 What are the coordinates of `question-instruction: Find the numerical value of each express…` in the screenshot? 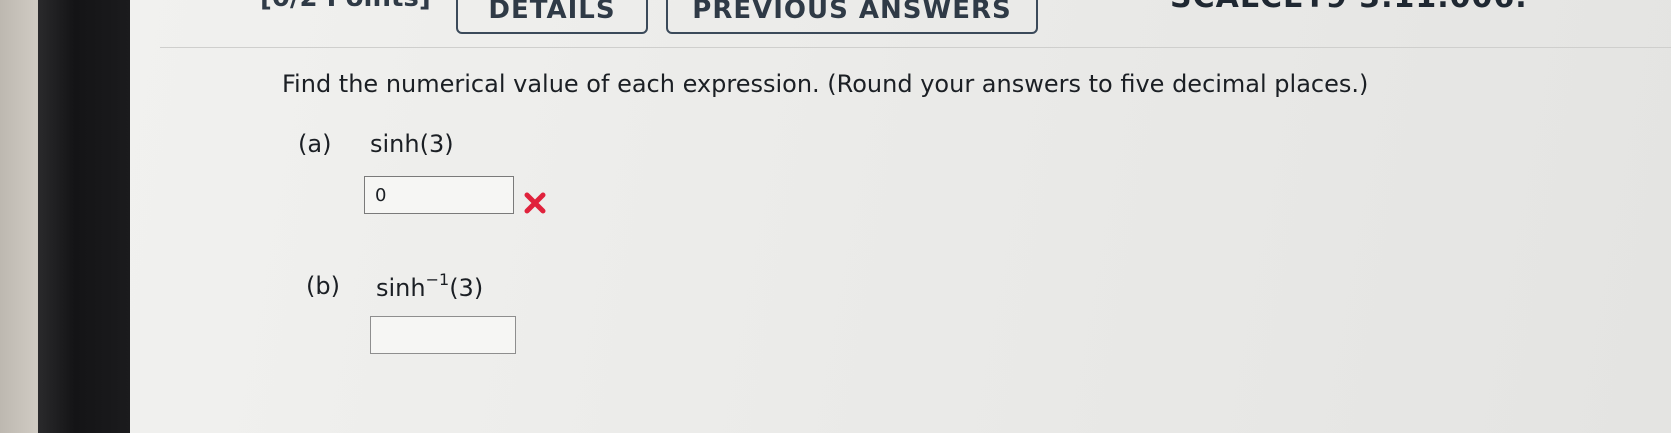 It's located at (825, 84).